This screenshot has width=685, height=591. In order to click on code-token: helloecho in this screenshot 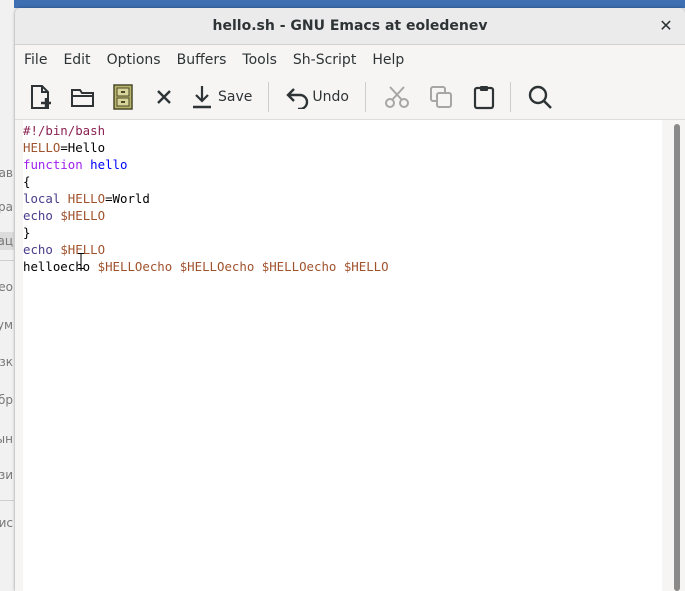, I will do `click(60, 266)`.